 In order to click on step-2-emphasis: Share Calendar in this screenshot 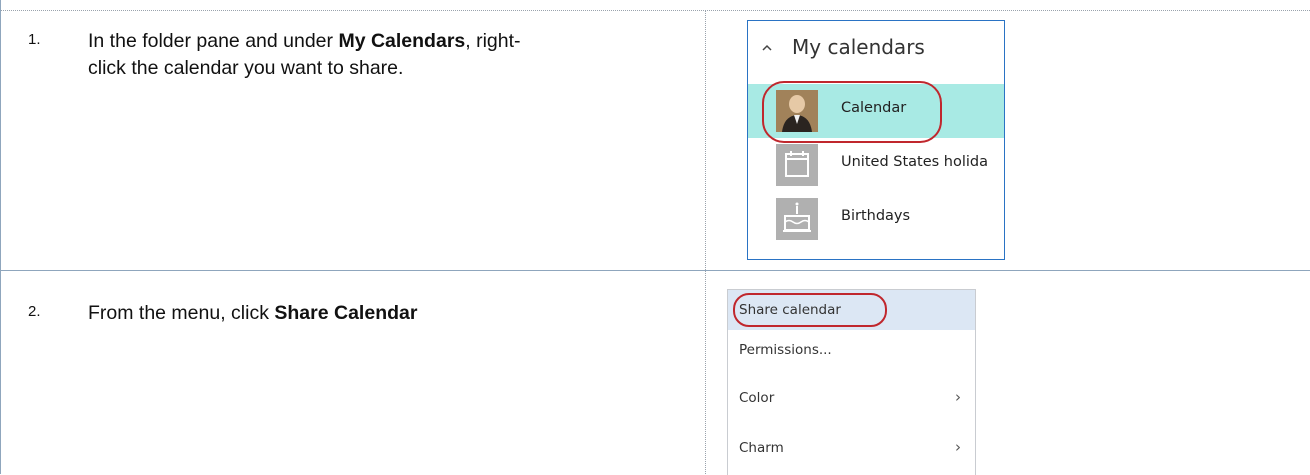, I will do `click(346, 313)`.